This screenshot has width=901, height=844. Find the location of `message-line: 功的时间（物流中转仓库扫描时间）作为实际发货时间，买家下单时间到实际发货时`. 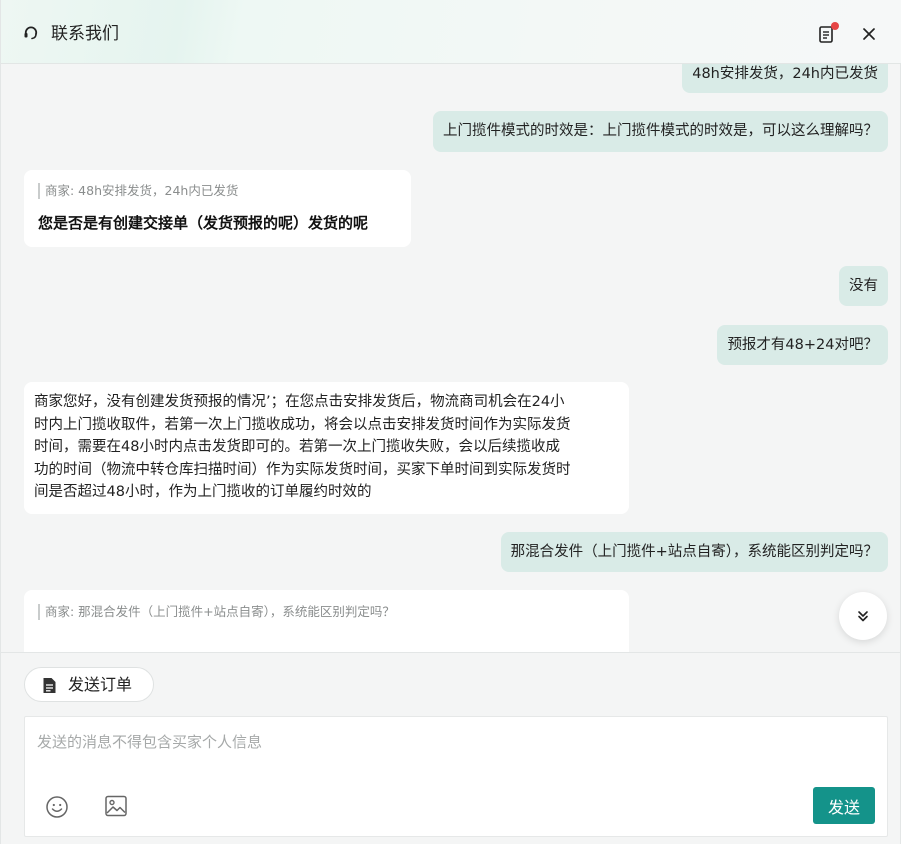

message-line: 功的时间（物流中转仓库扫描时间）作为实际发货时间，买家下单时间到实际发货时 is located at coordinates (302, 469).